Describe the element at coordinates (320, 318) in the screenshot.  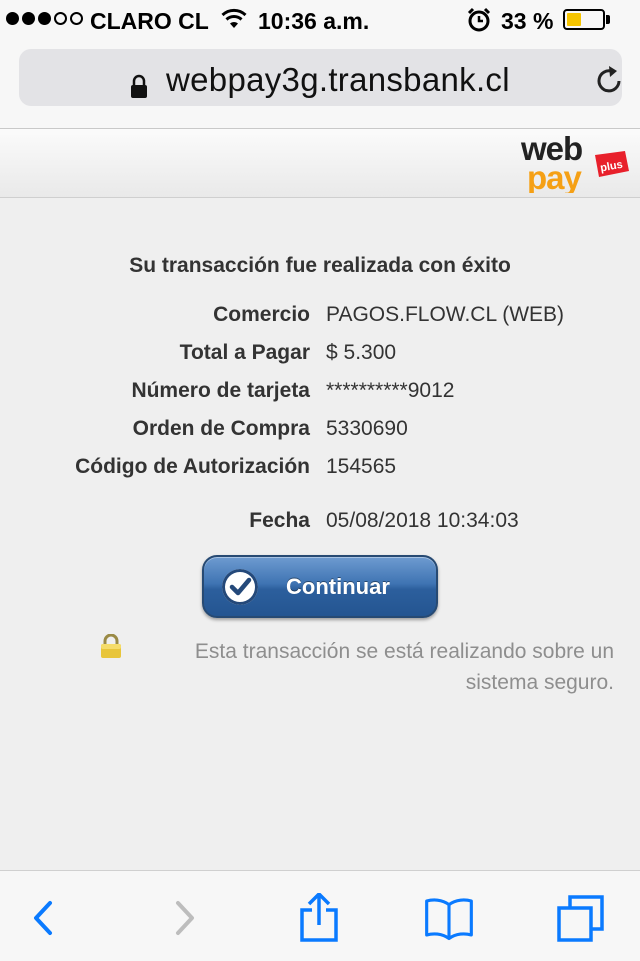
I see `receipt-row-comercio: Comercio PAGOS.FLOW.CL (WEB)` at that location.